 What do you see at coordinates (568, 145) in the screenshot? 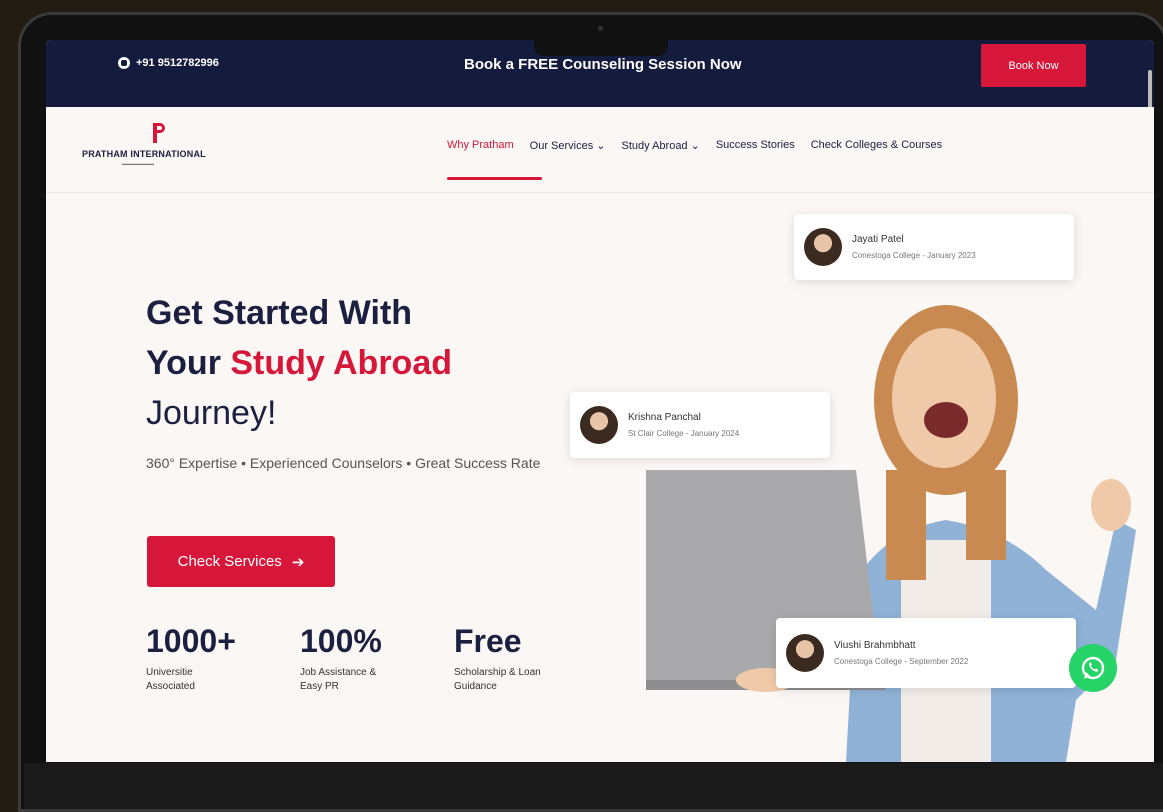
I see `nav-item-our-services: Our Services ⌄` at bounding box center [568, 145].